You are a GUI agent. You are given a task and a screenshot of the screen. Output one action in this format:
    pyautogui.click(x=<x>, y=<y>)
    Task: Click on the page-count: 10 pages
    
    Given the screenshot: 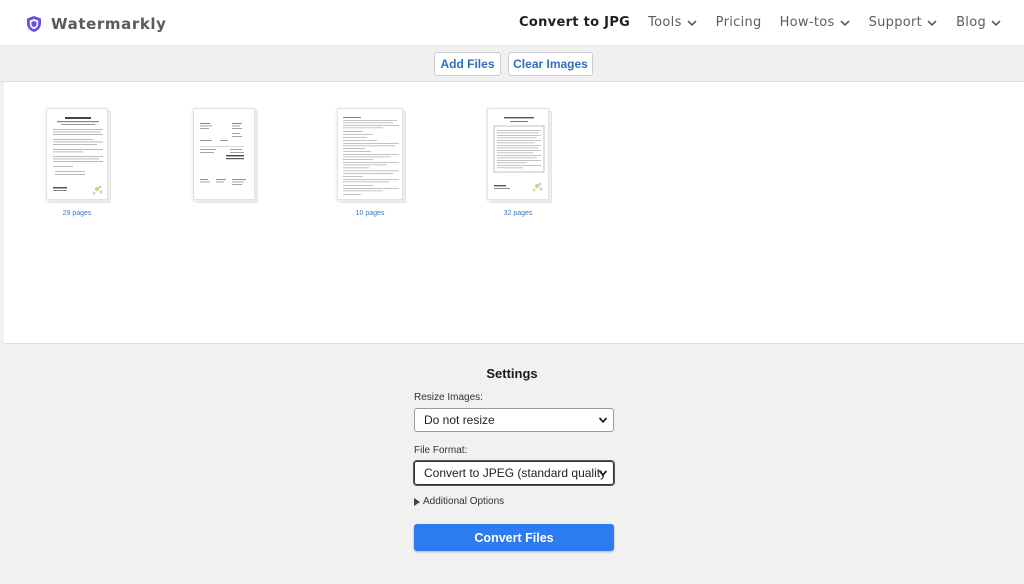 What is the action you would take?
    pyautogui.click(x=370, y=213)
    